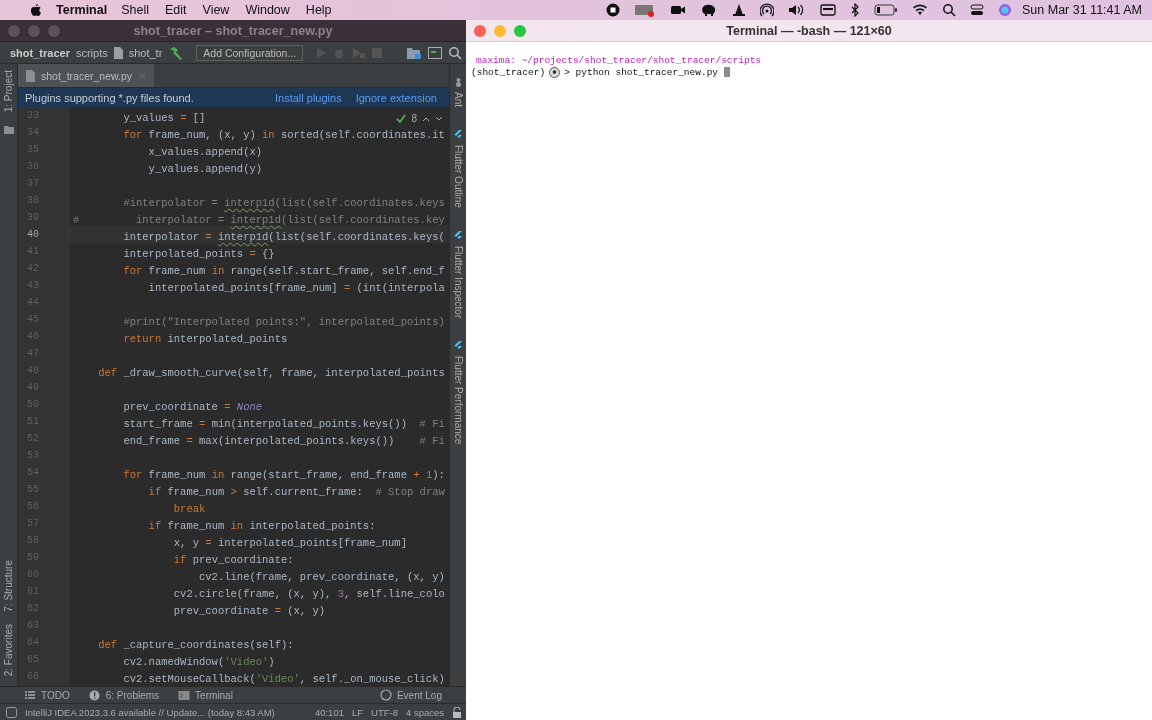  I want to click on tool-window-tab: Flutter Performance, so click(458, 400).